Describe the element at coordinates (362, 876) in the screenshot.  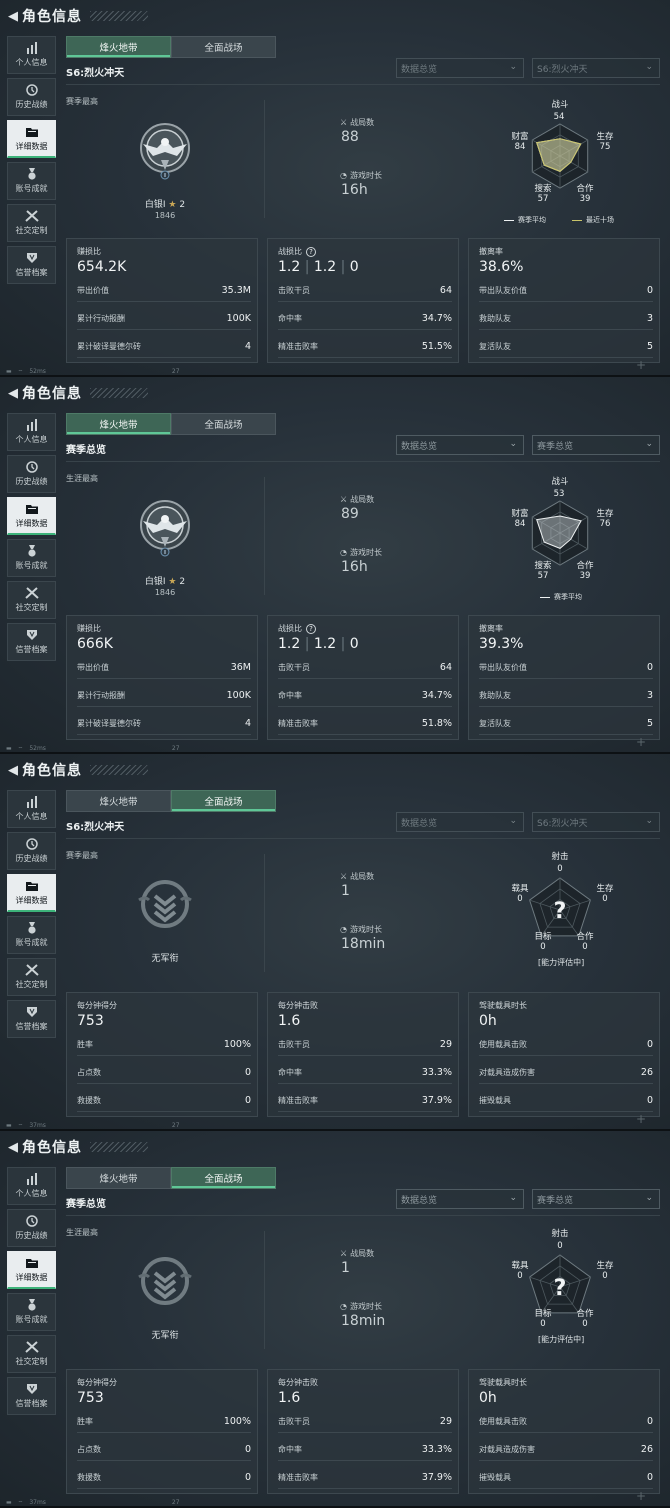
I see `matches-label-text: 战局数` at that location.